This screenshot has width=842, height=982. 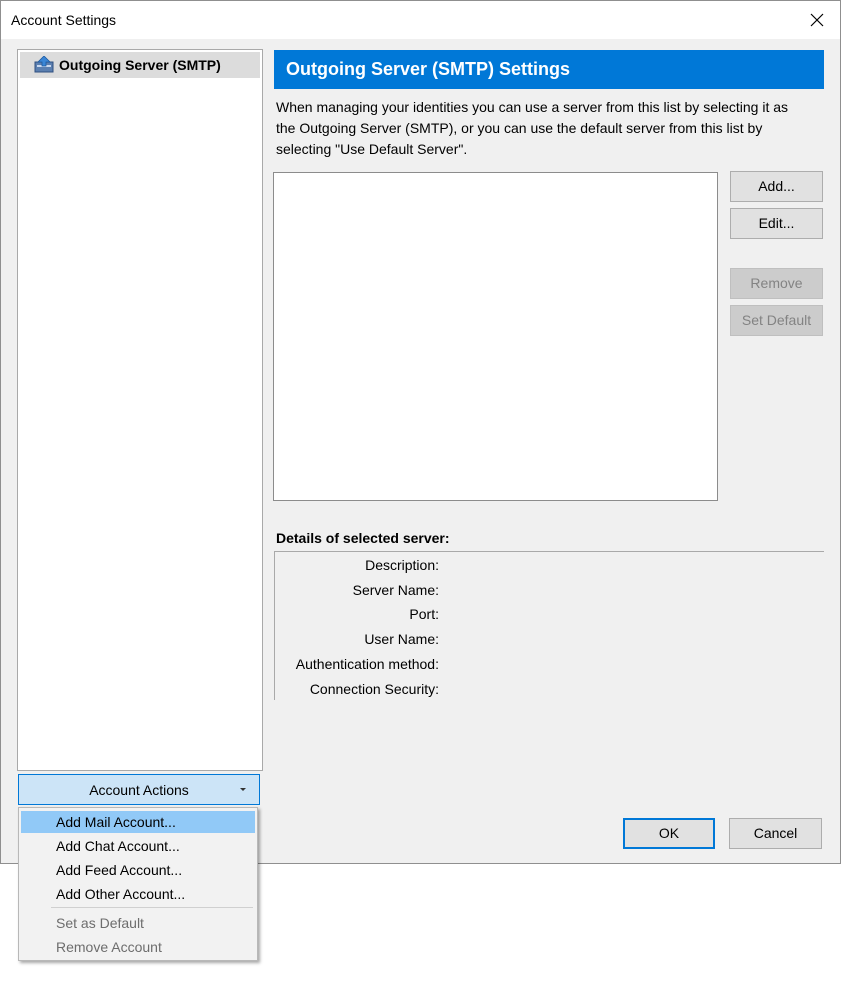 I want to click on set-default-label: Set Default, so click(x=776, y=320).